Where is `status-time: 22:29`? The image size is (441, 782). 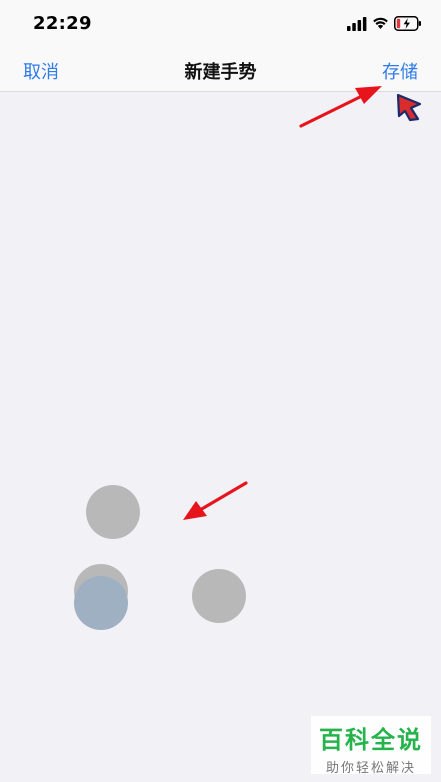 status-time: 22:29 is located at coordinates (62, 23).